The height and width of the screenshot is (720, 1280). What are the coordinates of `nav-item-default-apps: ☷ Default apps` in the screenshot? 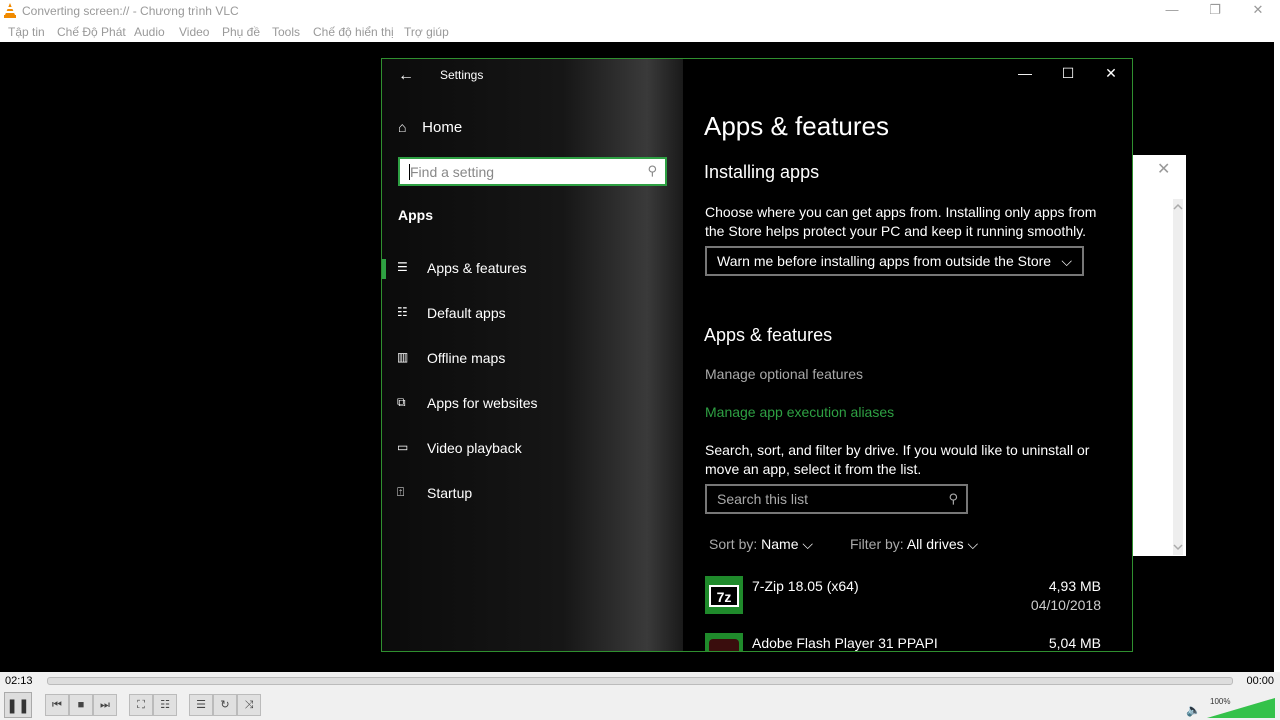 It's located at (532, 314).